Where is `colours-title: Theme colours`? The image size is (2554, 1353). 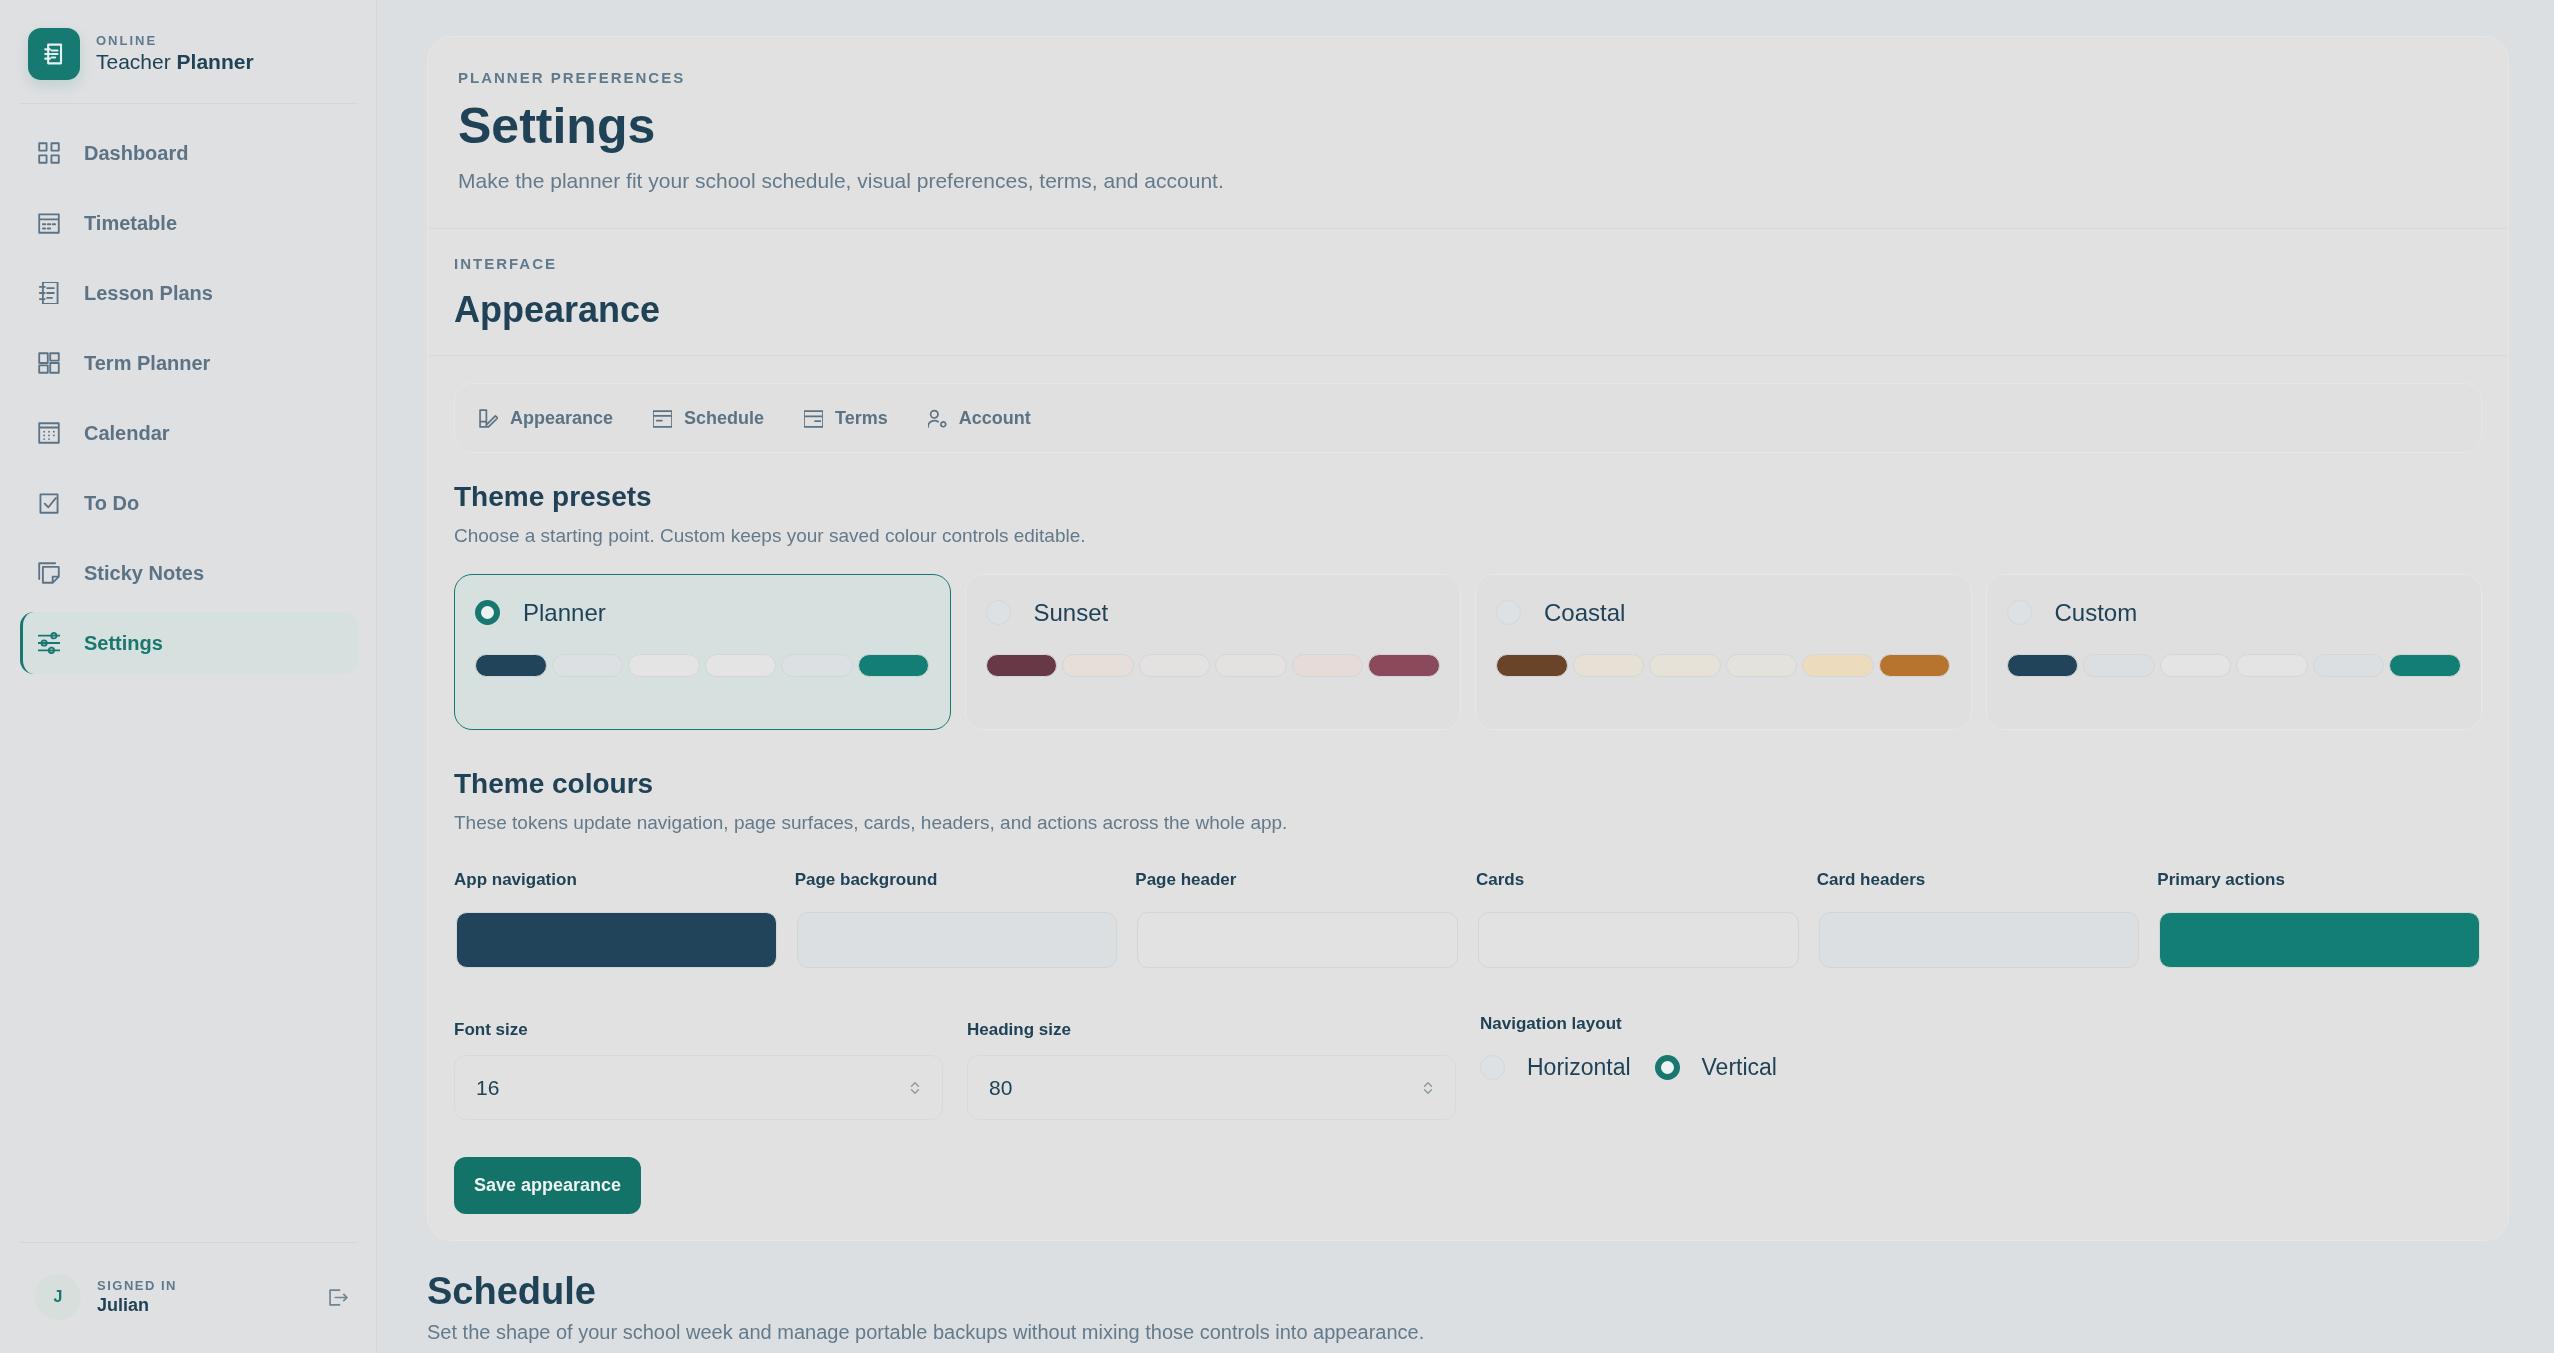
colours-title: Theme colours is located at coordinates (554, 784).